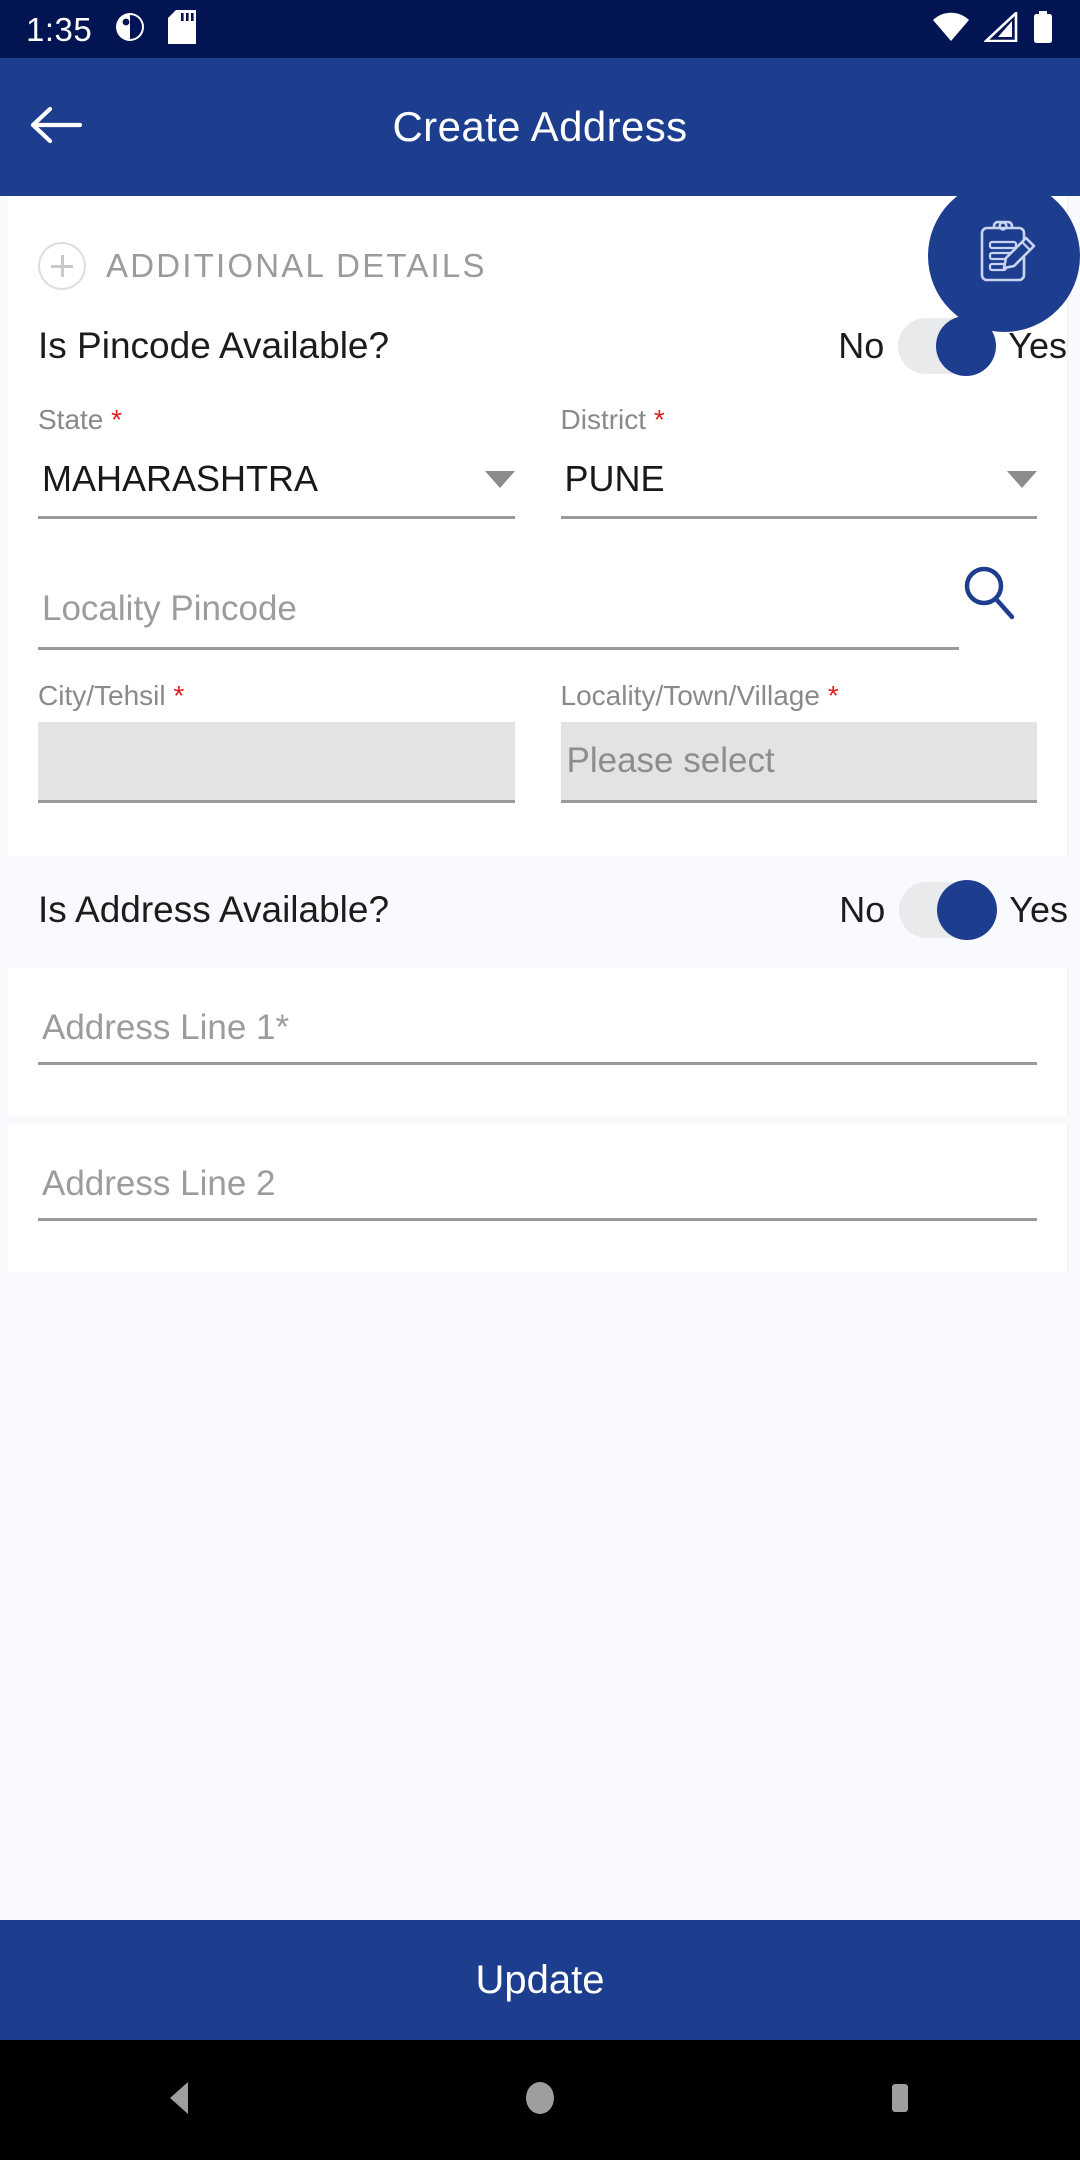  What do you see at coordinates (798, 801) in the screenshot?
I see `locality-town-village-underline` at bounding box center [798, 801].